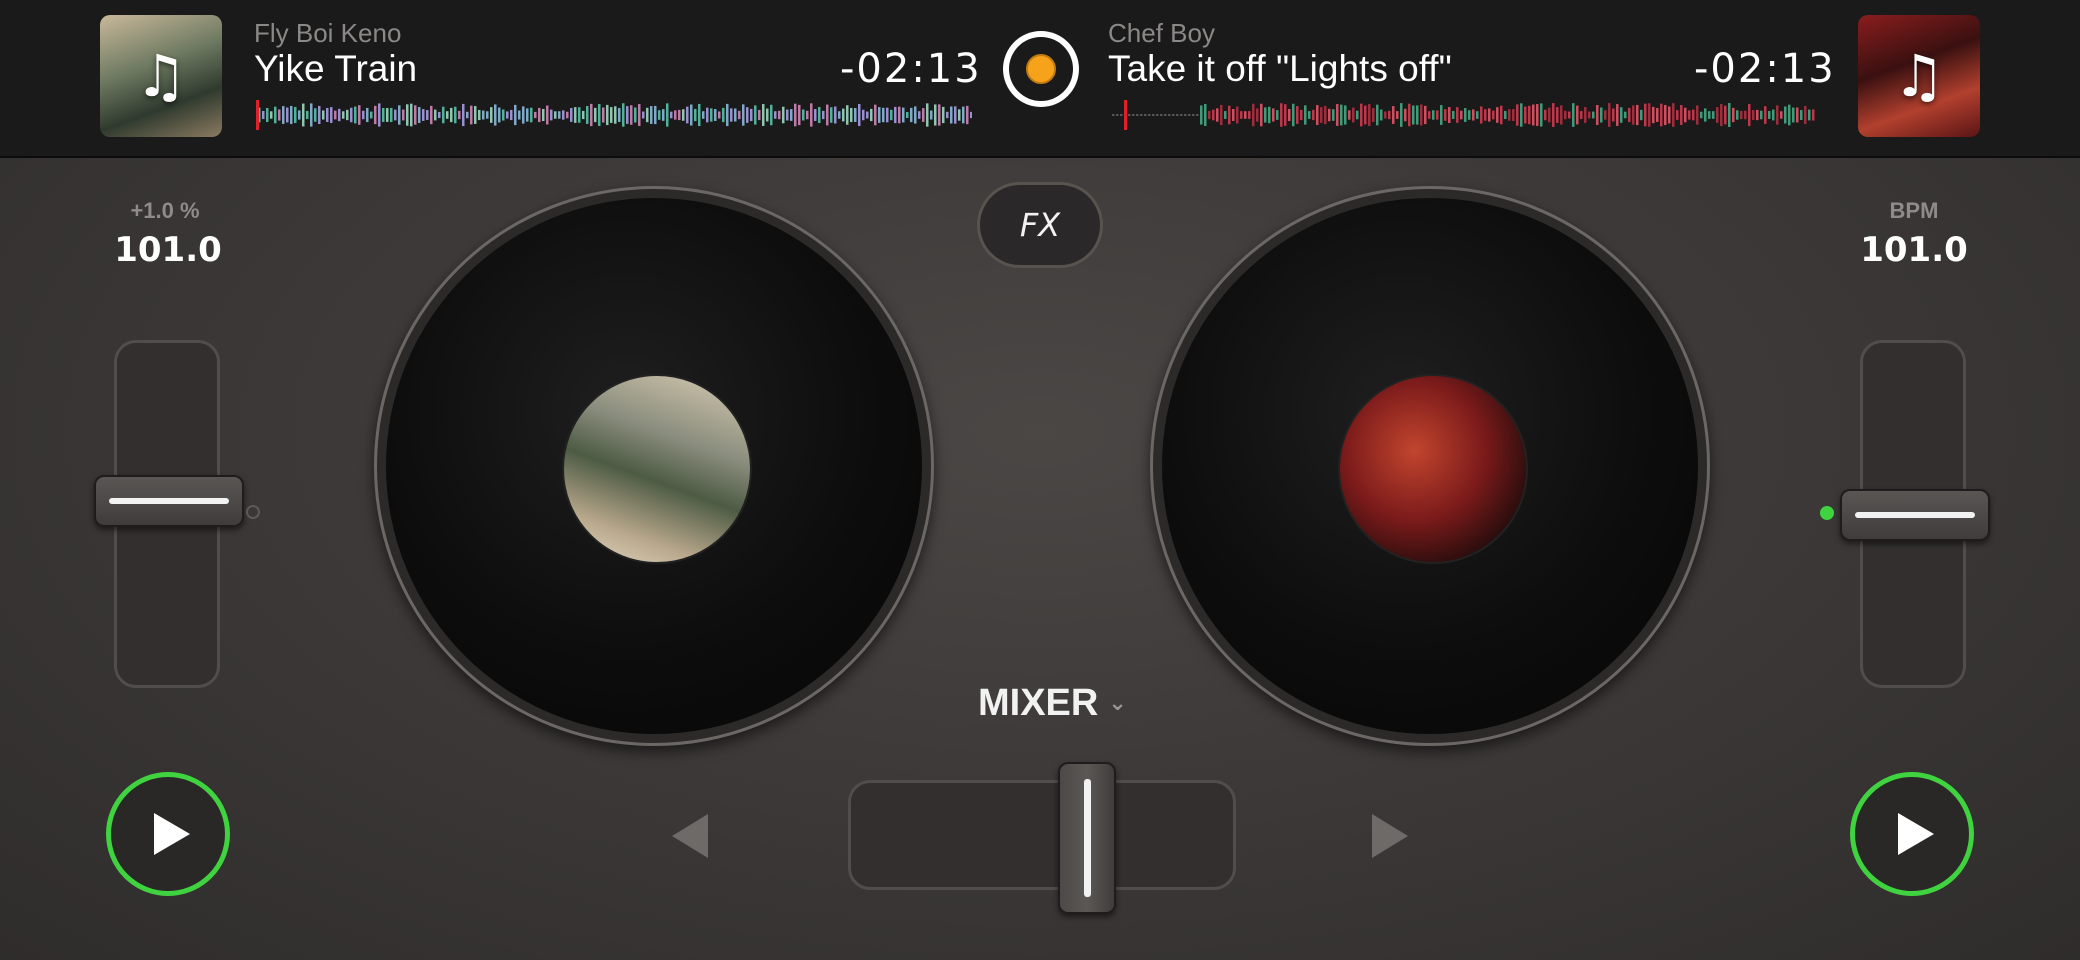 Image resolution: width=2080 pixels, height=960 pixels. I want to click on deck-b-artwork: ♫, so click(1919, 76).